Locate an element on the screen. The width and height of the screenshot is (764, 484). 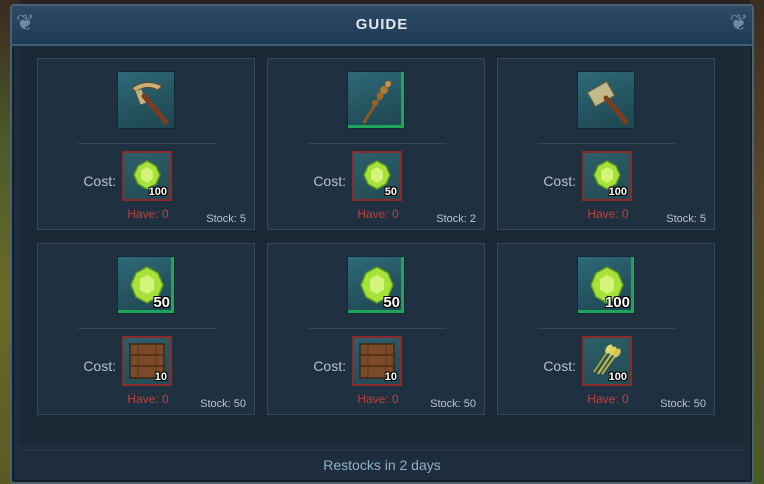
corner-ornament-icon: ❦ is located at coordinates (738, 22).